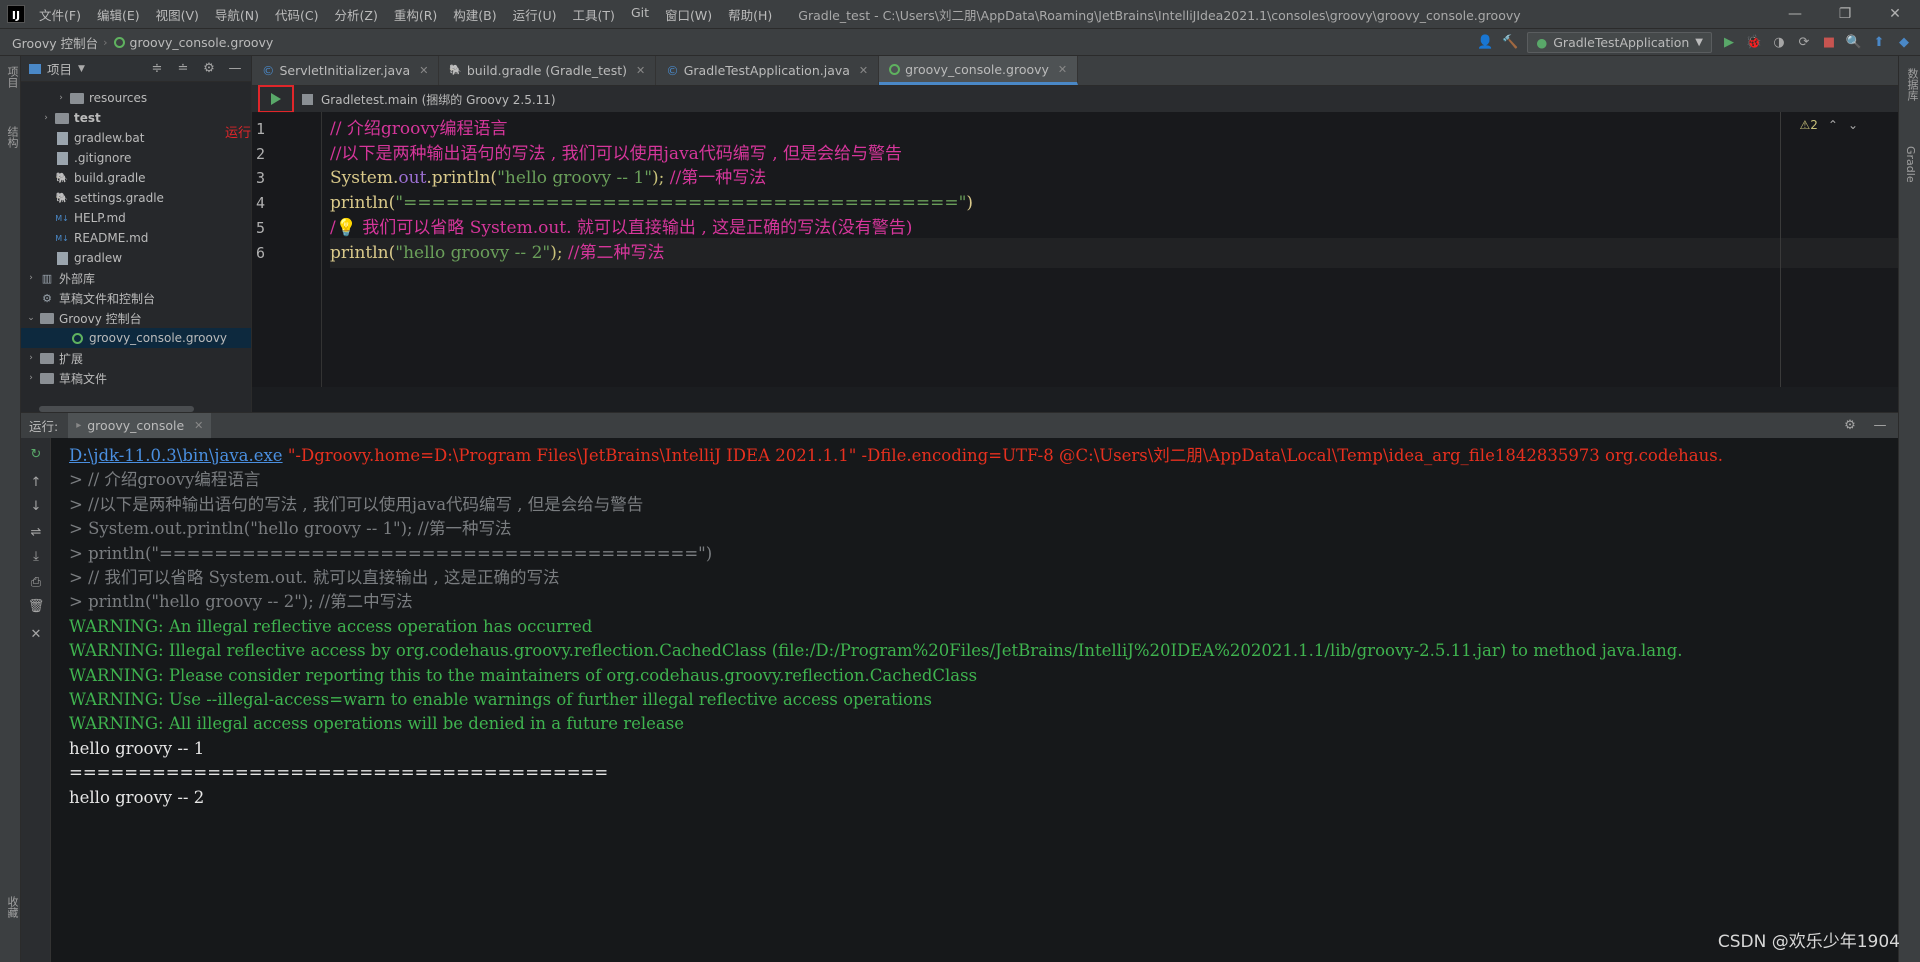 This screenshot has height=962, width=1920. Describe the element at coordinates (136, 198) in the screenshot. I see `tree-item: 🐘 settings.gradle` at that location.